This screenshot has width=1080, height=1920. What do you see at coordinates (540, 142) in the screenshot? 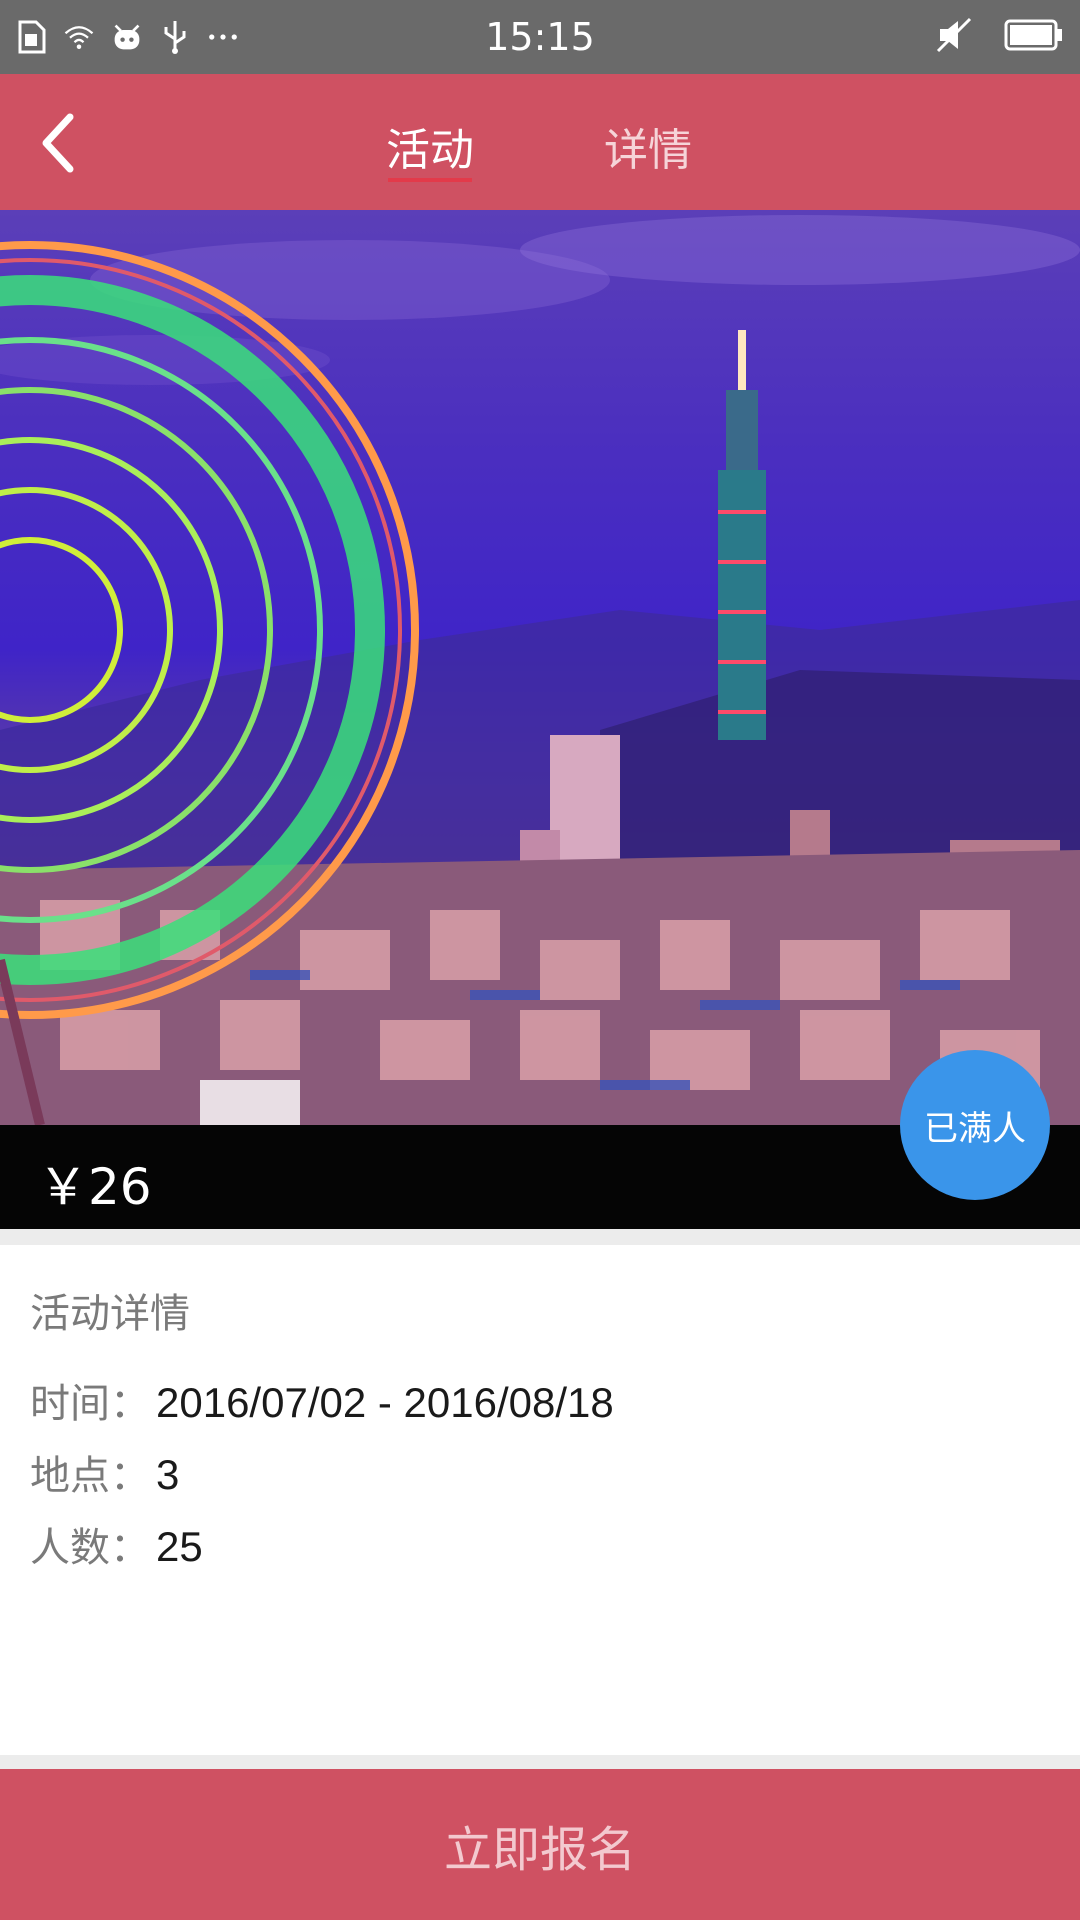
I see `header-bar: 活动 详情` at bounding box center [540, 142].